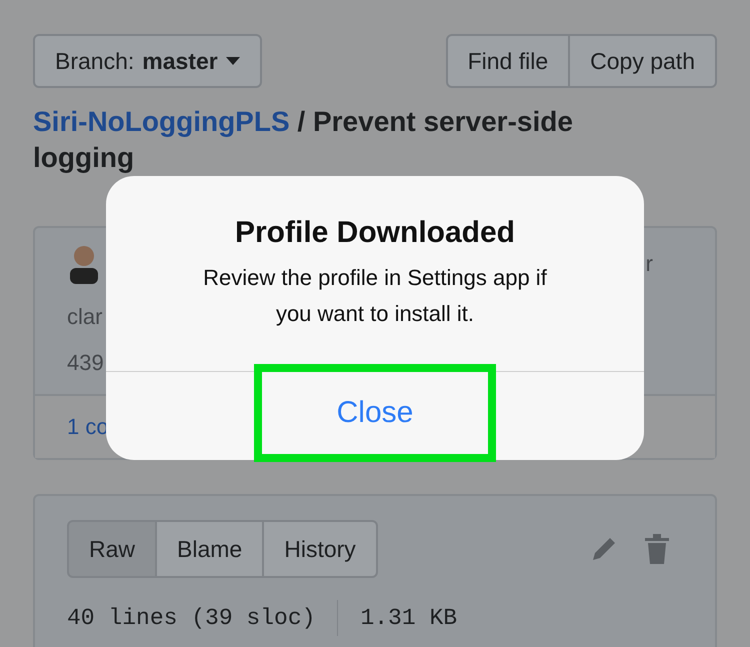 This screenshot has height=647, width=750. Describe the element at coordinates (375, 233) in the screenshot. I see `dialog-title: Profile Downloaded` at that location.